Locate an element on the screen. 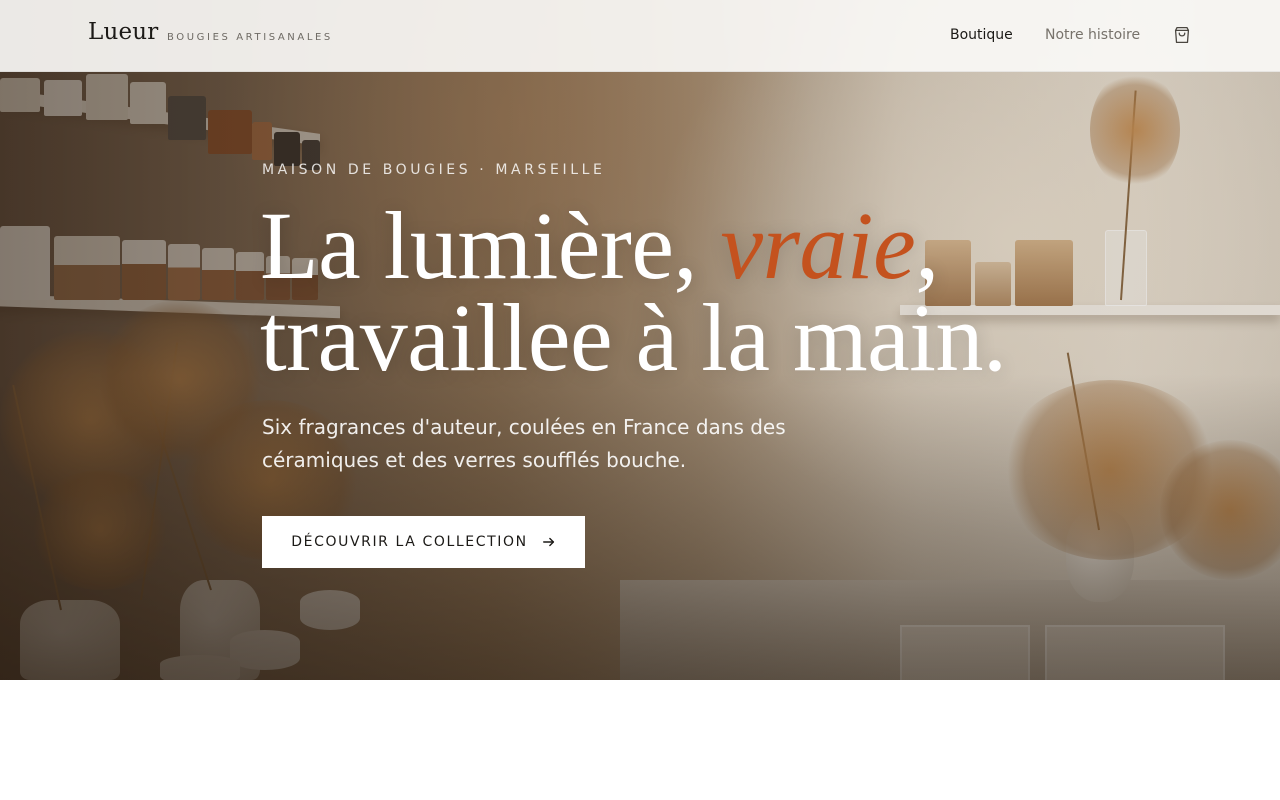 The width and height of the screenshot is (1280, 800). brand-logo: Lueur is located at coordinates (123, 32).